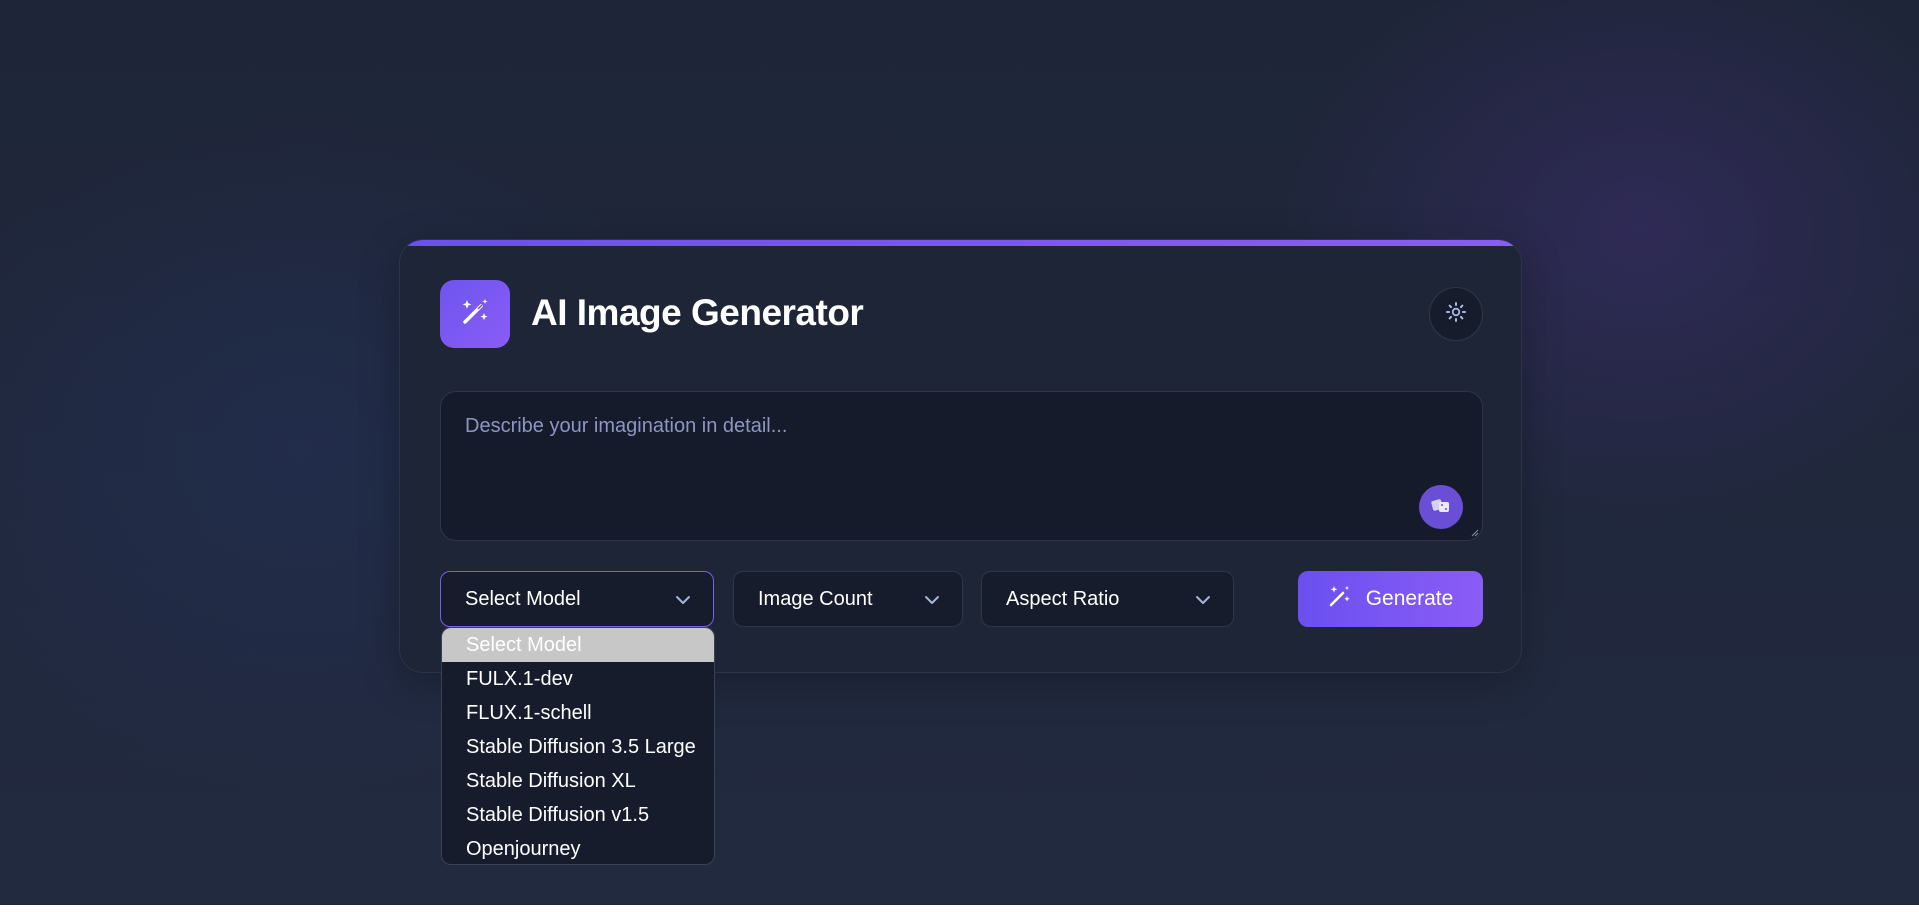  I want to click on resize-handle-icon, so click(1475, 533).